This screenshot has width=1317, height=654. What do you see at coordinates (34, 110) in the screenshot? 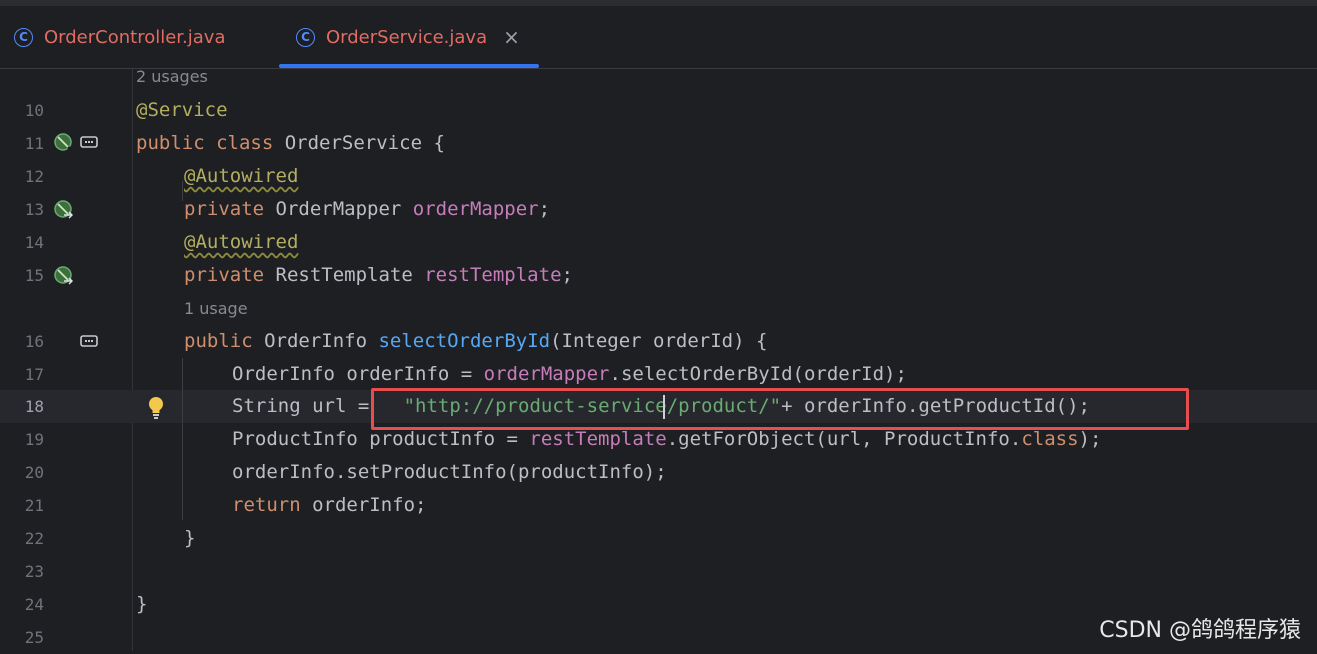
I see `line-number: 10` at bounding box center [34, 110].